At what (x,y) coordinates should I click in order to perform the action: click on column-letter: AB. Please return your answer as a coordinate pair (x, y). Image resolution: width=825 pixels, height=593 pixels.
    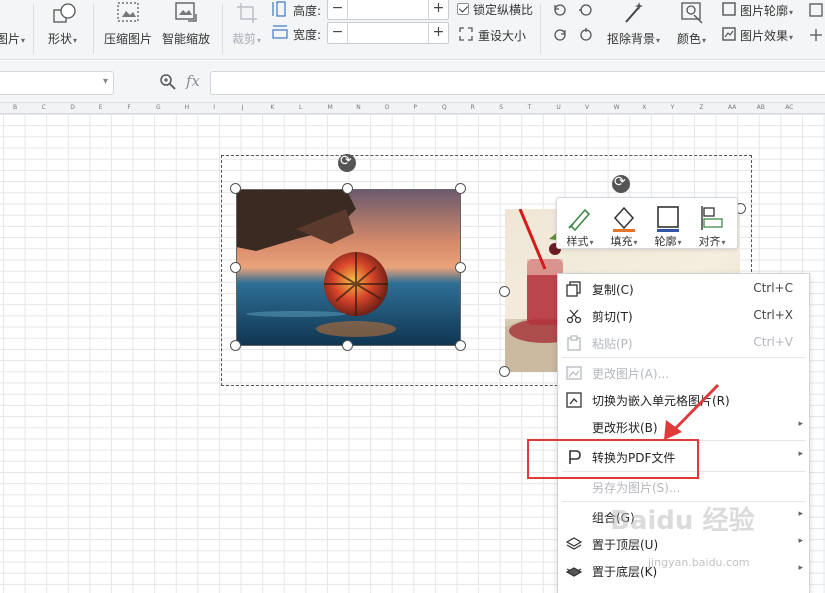
    Looking at the image, I should click on (761, 107).